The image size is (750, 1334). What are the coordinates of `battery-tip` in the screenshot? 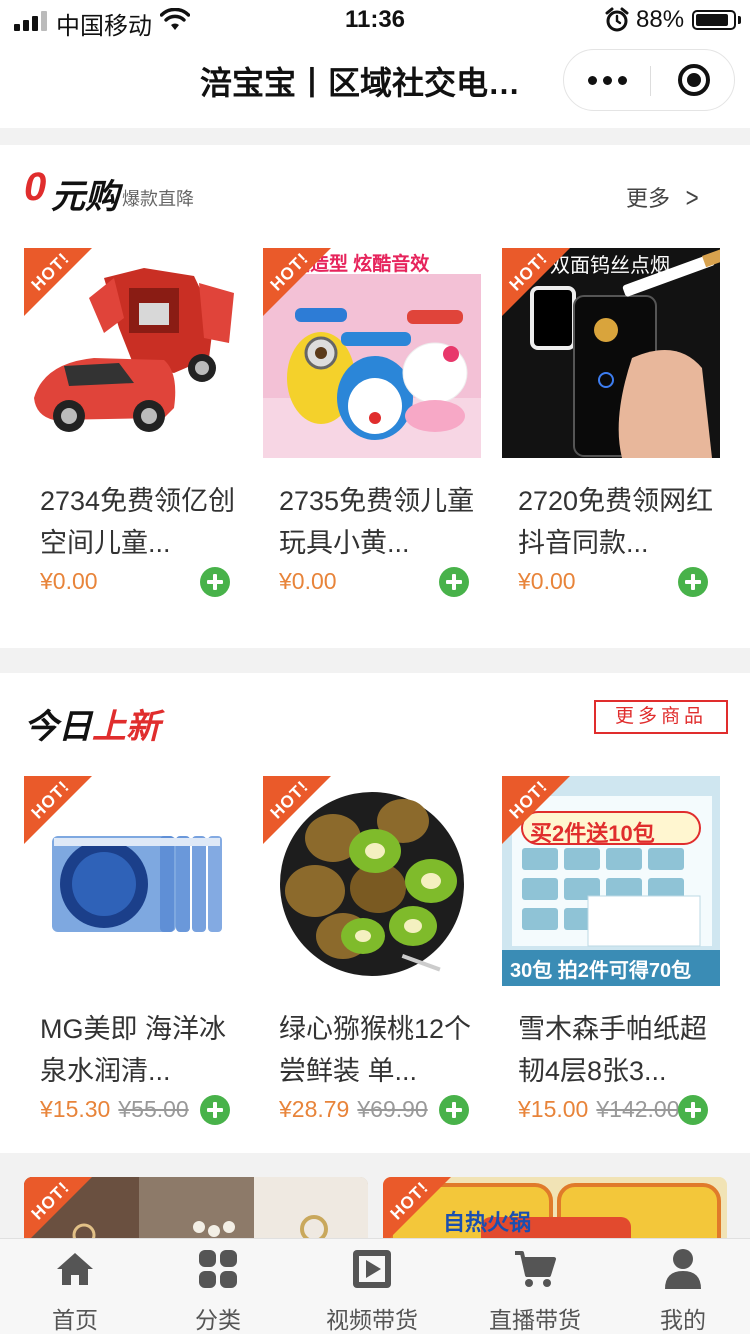 It's located at (739, 20).